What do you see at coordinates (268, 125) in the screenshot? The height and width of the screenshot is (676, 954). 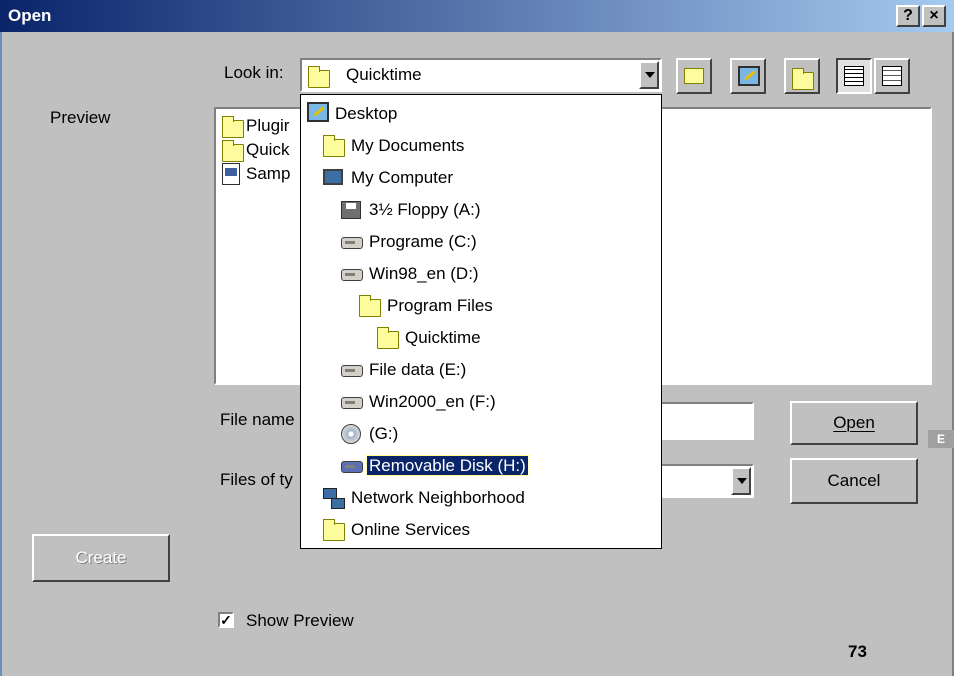 I see `list-item-label: Plugir` at bounding box center [268, 125].